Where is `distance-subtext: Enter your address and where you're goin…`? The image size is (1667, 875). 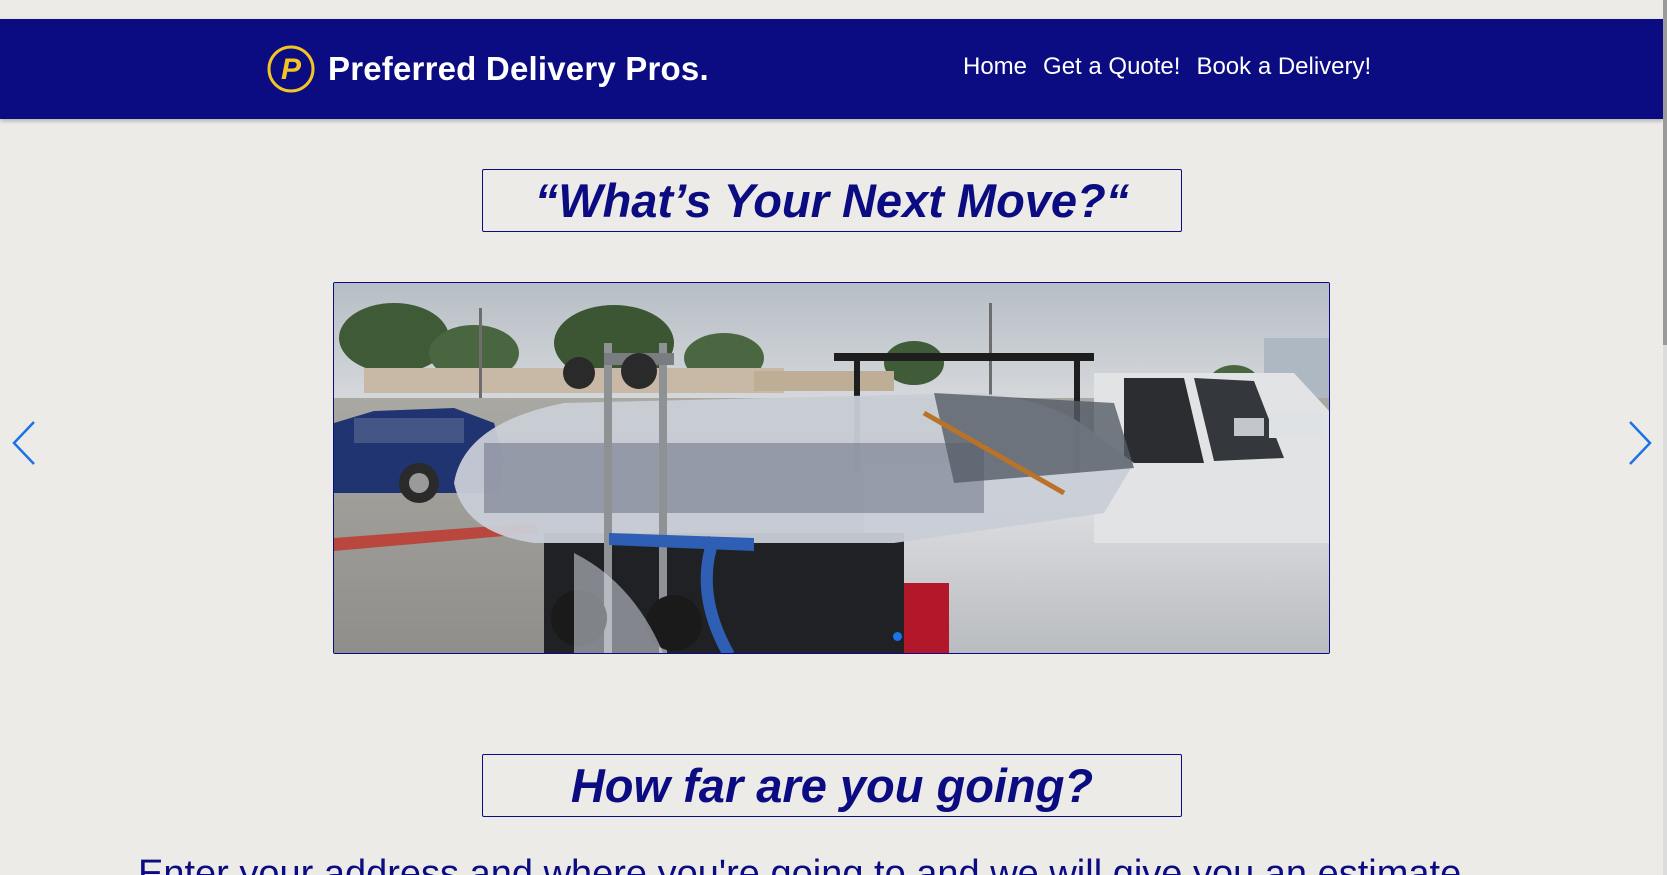
distance-subtext: Enter your address and where you're goin… is located at coordinates (800, 864).